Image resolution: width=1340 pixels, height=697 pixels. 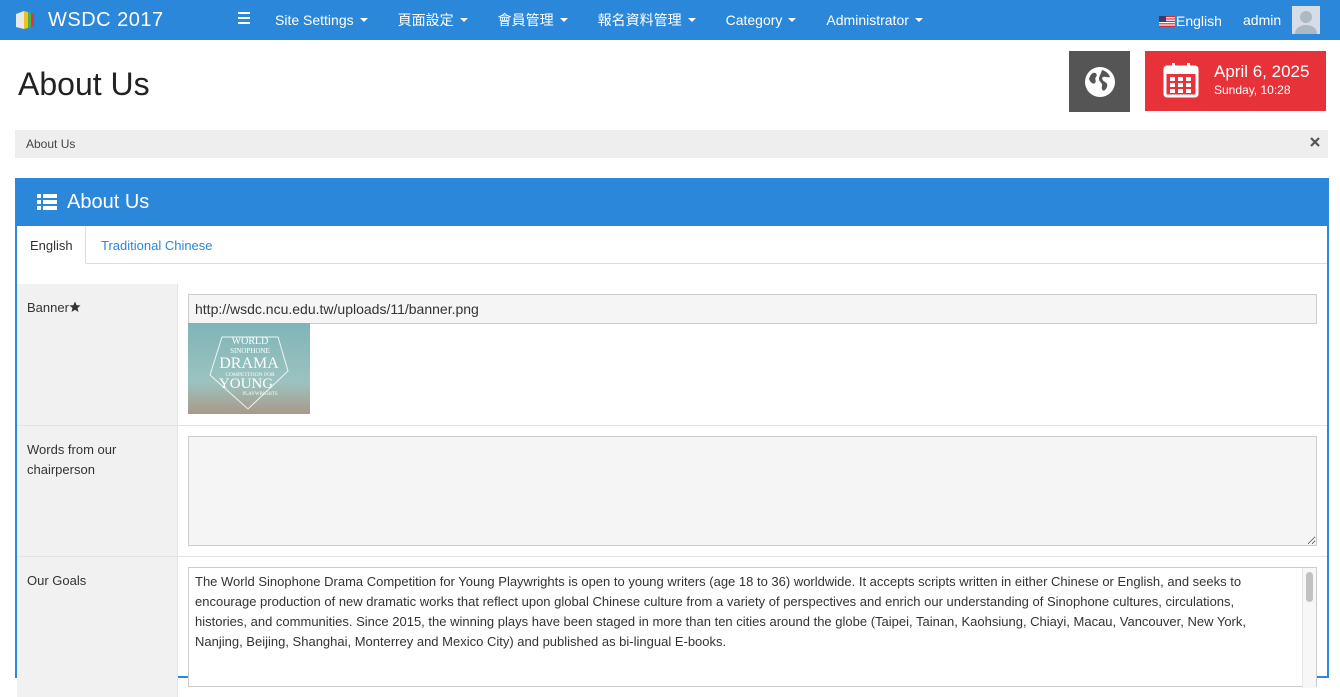 What do you see at coordinates (1167, 21) in the screenshot?
I see `us-flag-icon` at bounding box center [1167, 21].